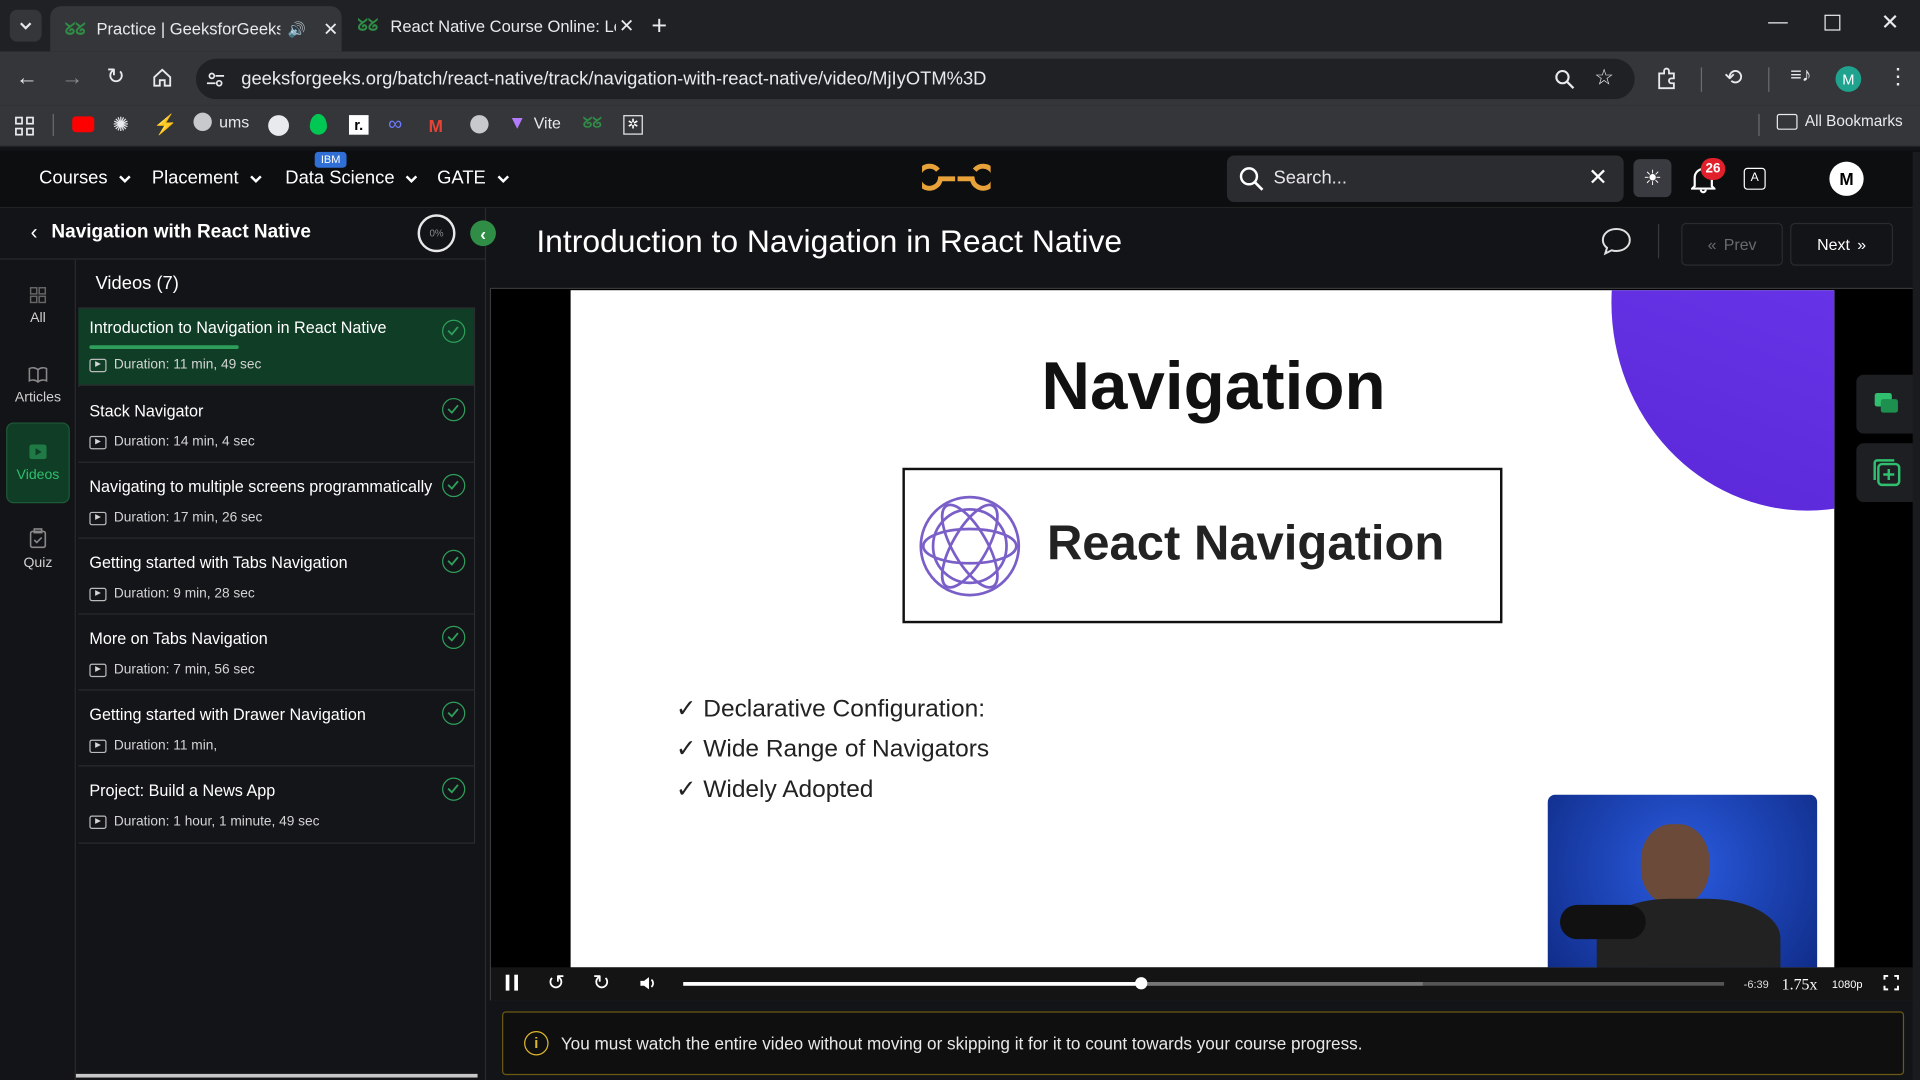 This screenshot has width=1920, height=1080. What do you see at coordinates (633, 125) in the screenshot?
I see `puzzle-icon: ✲` at bounding box center [633, 125].